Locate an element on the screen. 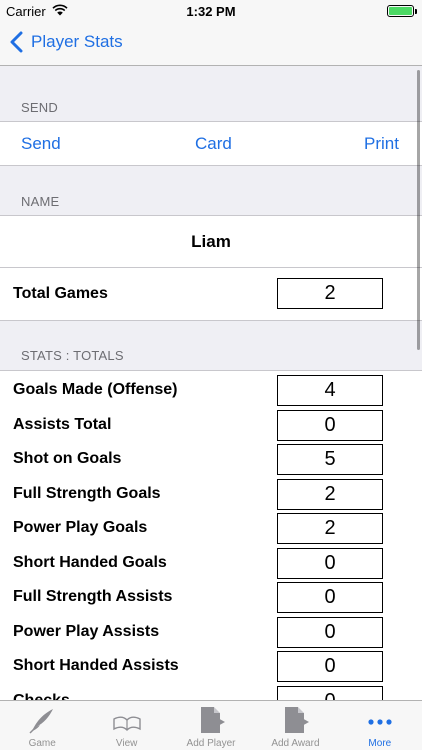 The width and height of the screenshot is (422, 750). total-games-field: 2 is located at coordinates (330, 293).